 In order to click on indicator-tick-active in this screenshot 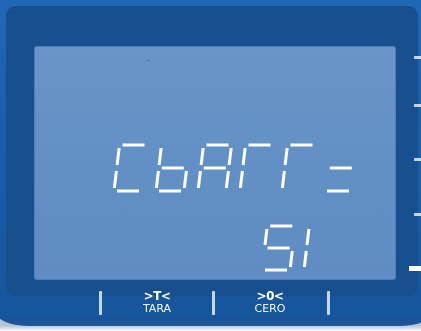, I will do `click(415, 268)`.